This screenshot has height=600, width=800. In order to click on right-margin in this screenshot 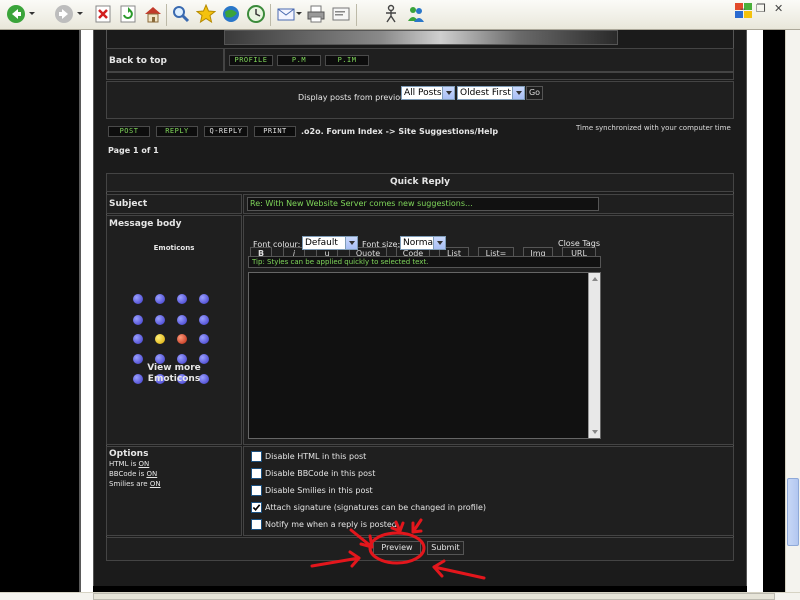, I will do `click(774, 311)`.